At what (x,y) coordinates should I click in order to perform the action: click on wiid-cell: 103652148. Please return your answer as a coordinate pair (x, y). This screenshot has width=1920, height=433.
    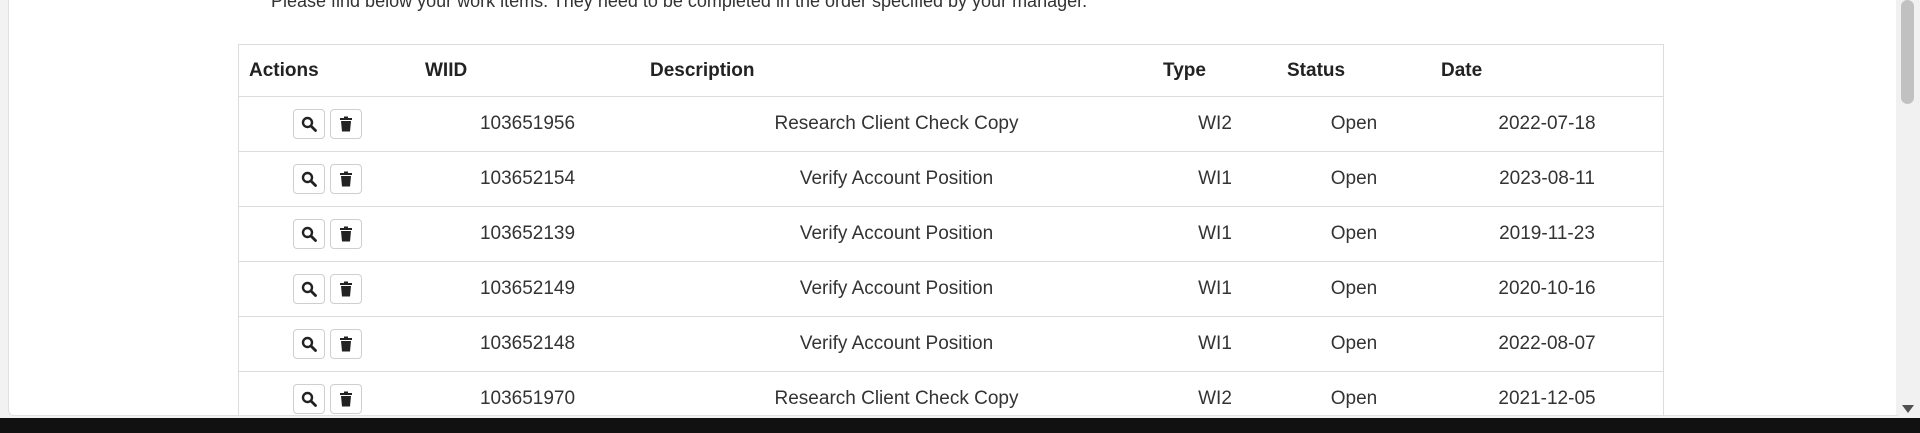
    Looking at the image, I should click on (527, 344).